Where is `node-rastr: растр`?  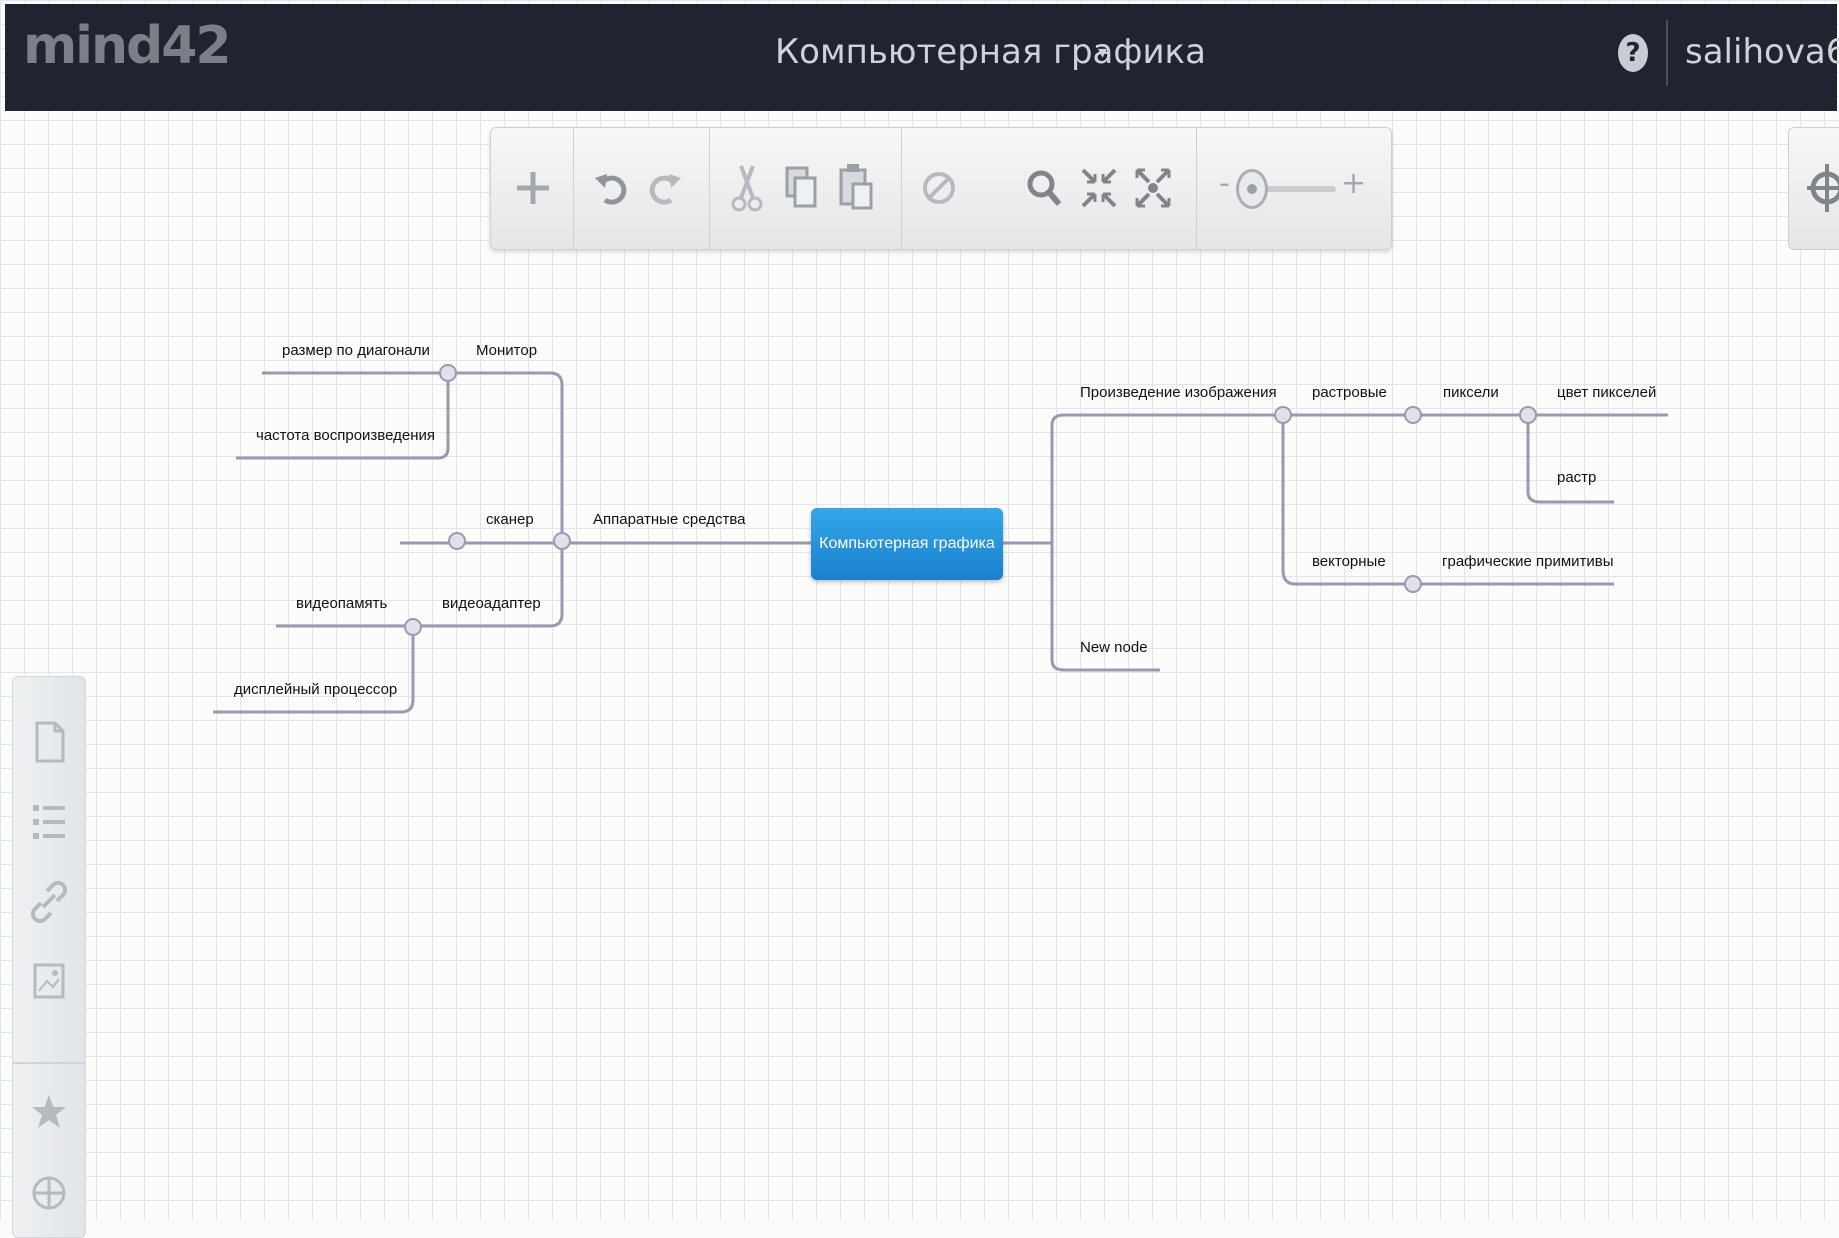
node-rastr: растр is located at coordinates (1576, 477).